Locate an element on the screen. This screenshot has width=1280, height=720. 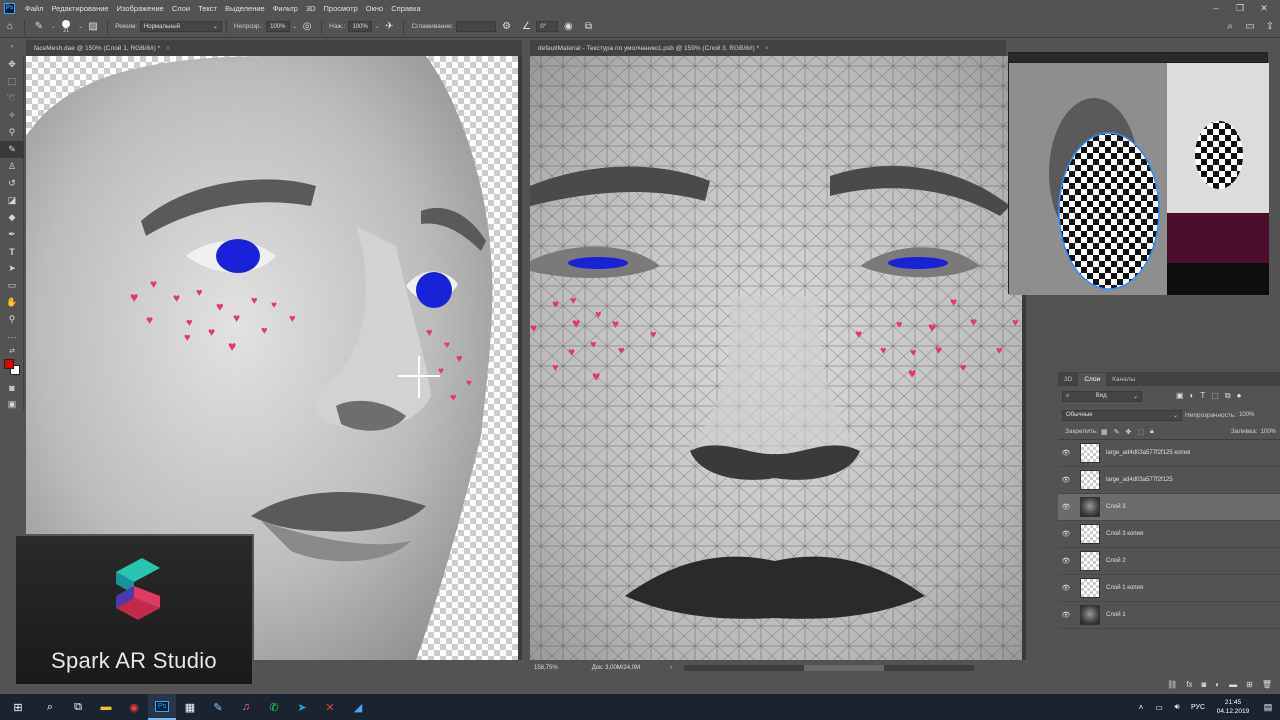
whatsapp-icon: ✆ is located at coordinates (274, 707).